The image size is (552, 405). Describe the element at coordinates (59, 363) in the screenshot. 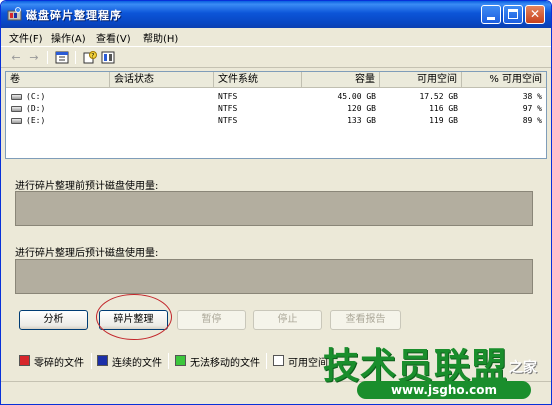

I see `fragmented-files-label: 零碎的文件` at that location.